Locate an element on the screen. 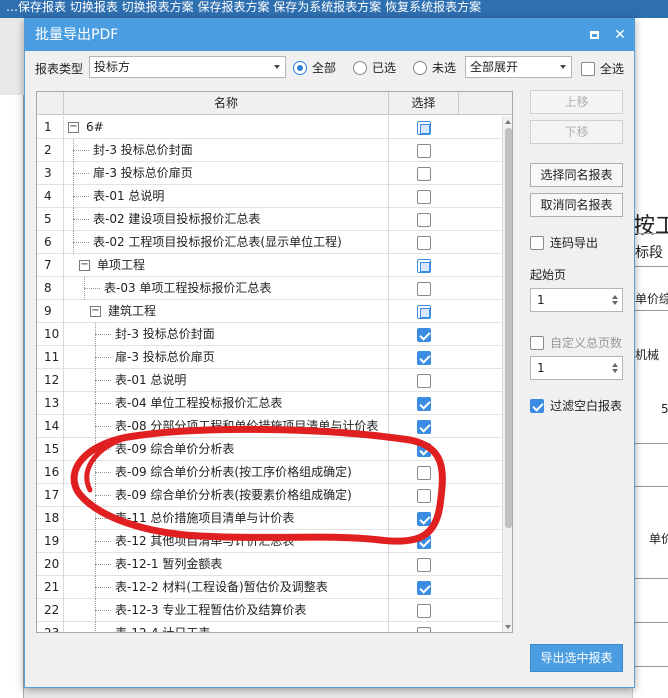  header-select: 选择 is located at coordinates (424, 103).